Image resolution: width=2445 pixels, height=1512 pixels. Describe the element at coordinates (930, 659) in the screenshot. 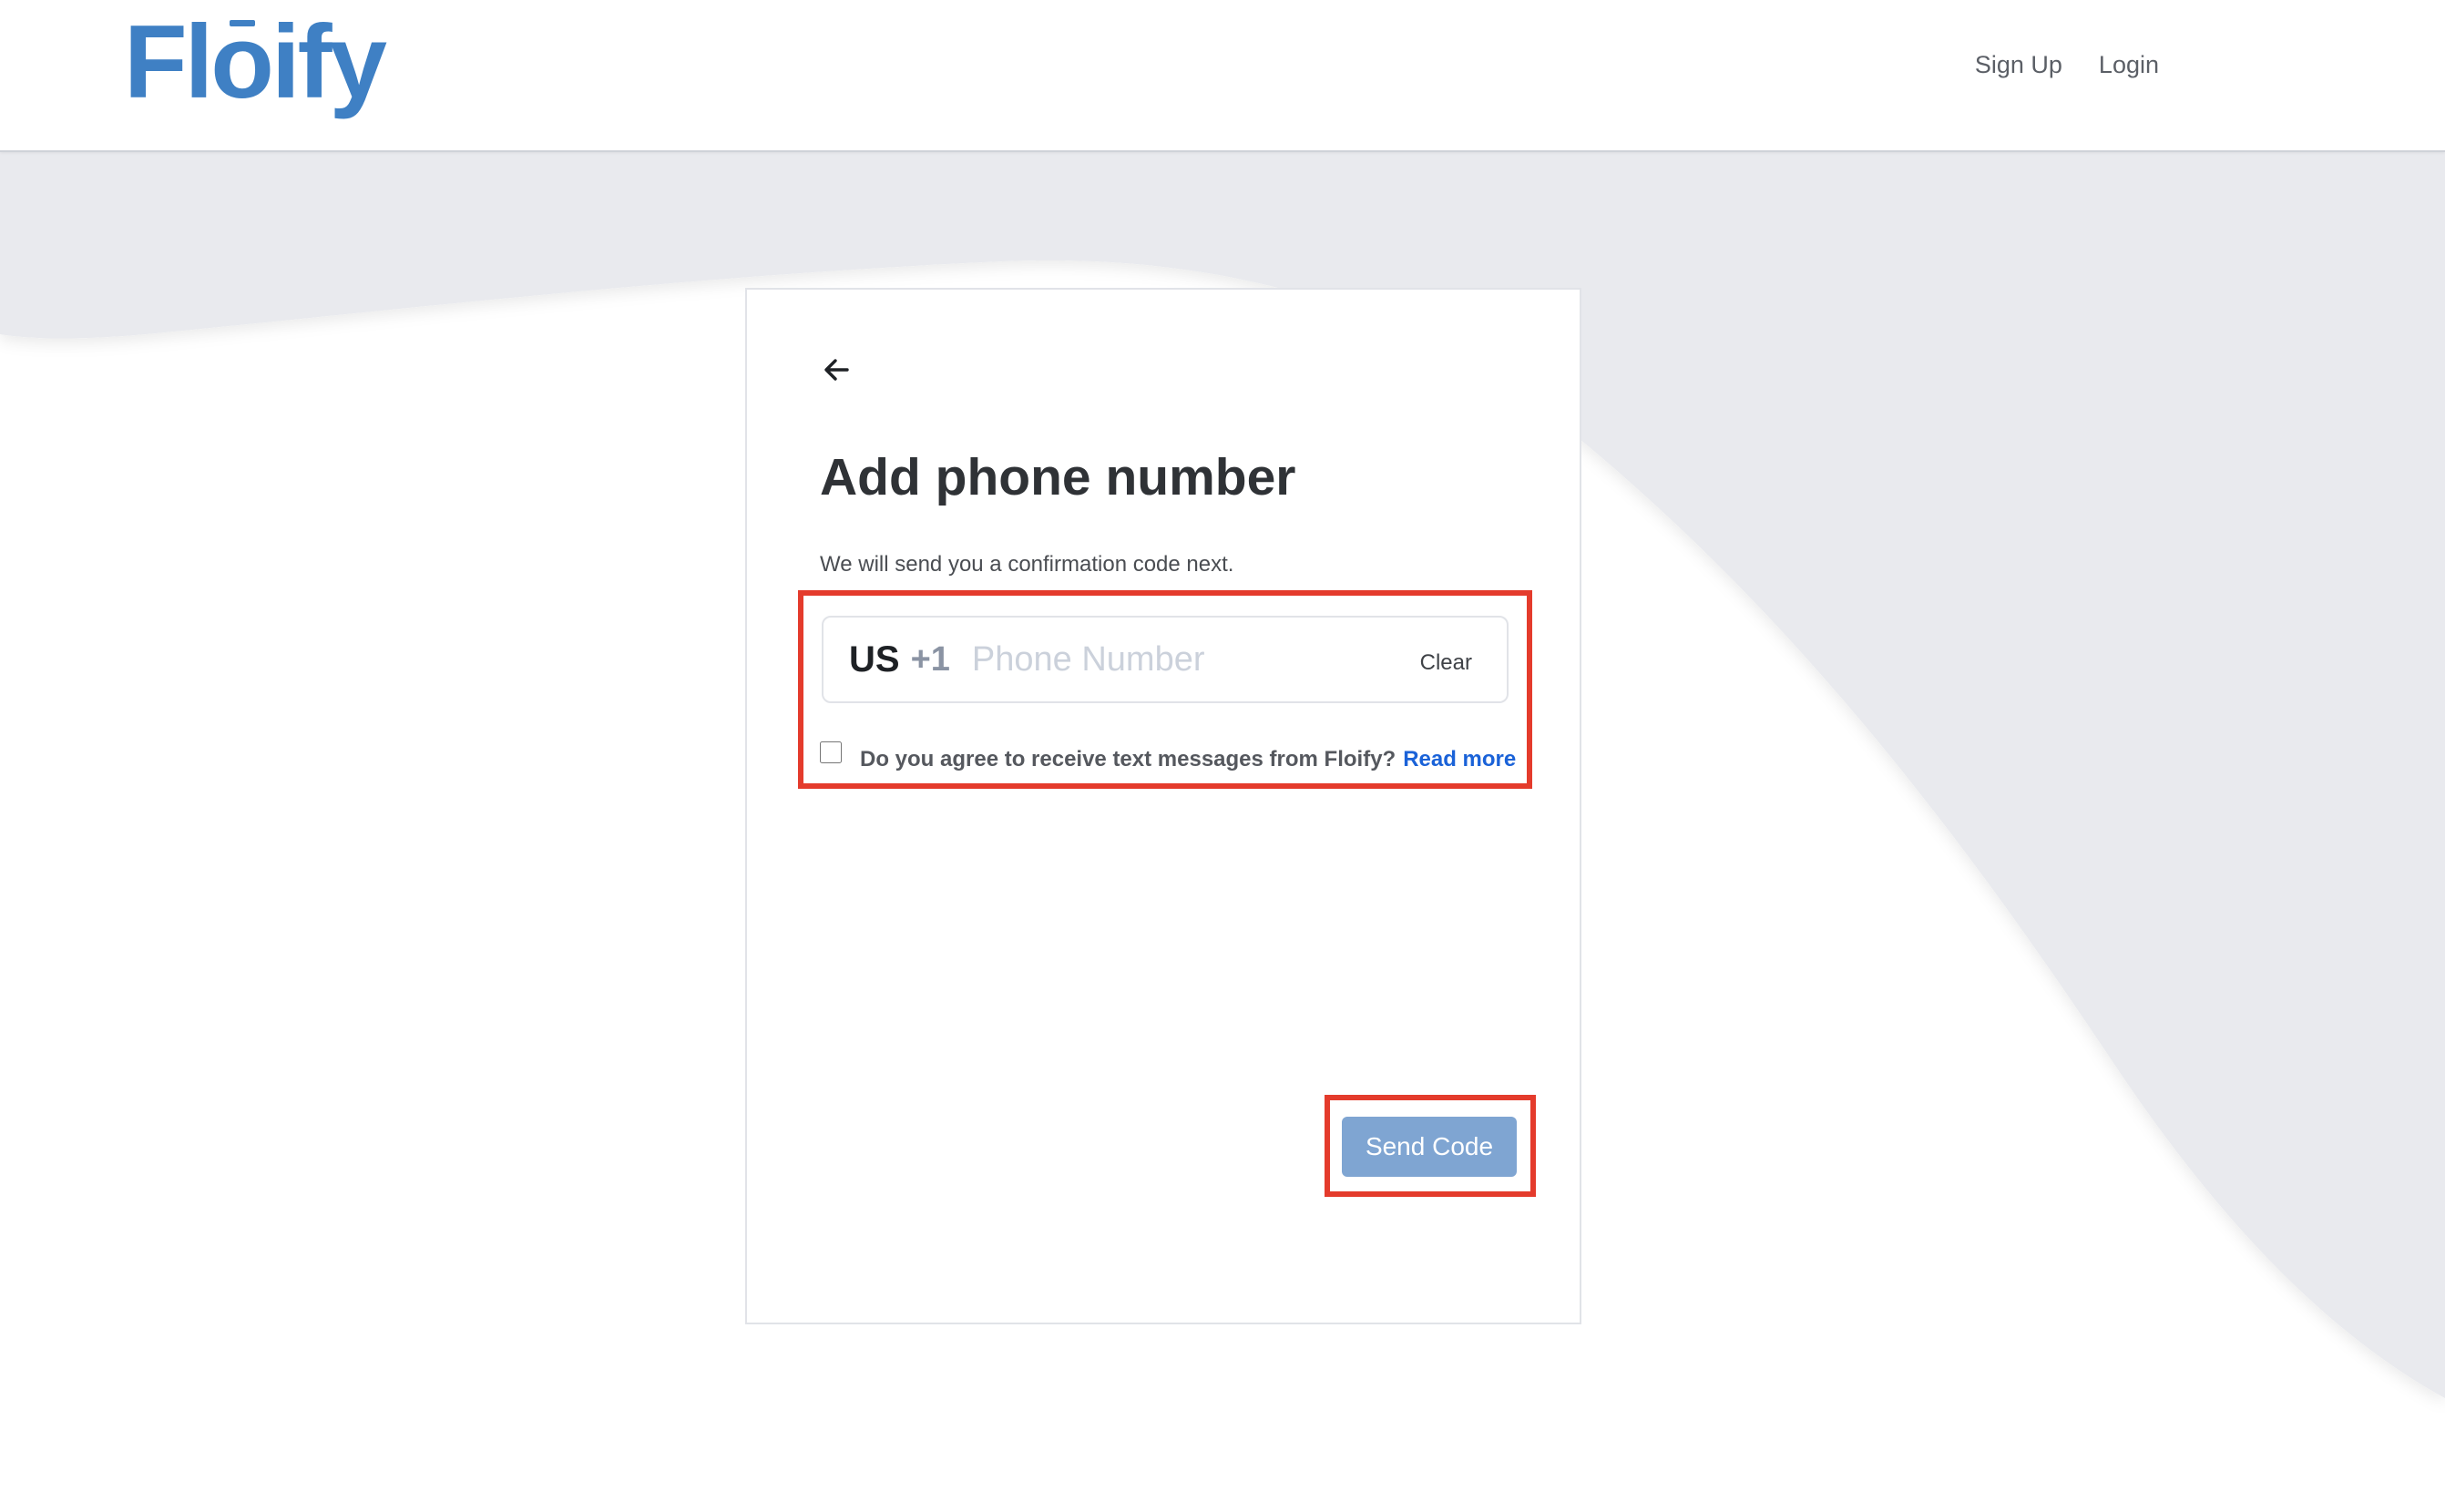

I see `dial-code: +1` at that location.